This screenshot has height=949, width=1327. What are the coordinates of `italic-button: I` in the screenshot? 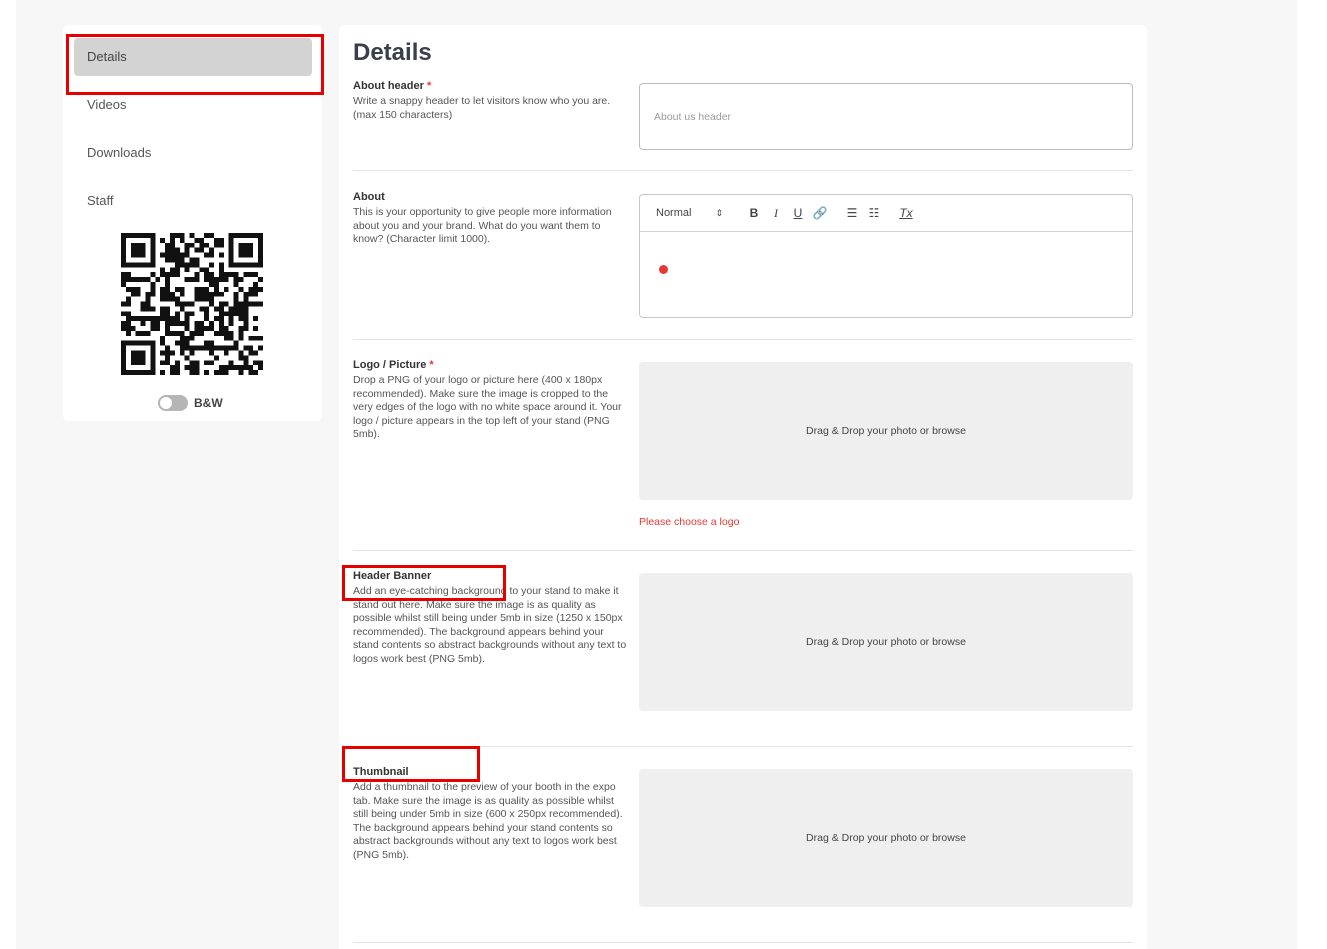 It's located at (776, 213).